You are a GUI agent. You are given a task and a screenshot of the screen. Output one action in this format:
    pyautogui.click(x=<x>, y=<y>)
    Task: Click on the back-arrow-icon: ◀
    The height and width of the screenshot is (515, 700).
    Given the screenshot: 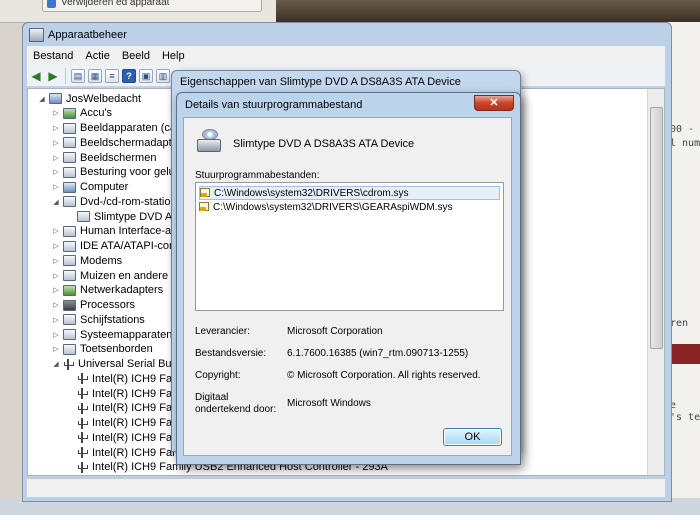 What is the action you would take?
    pyautogui.click(x=36, y=76)
    